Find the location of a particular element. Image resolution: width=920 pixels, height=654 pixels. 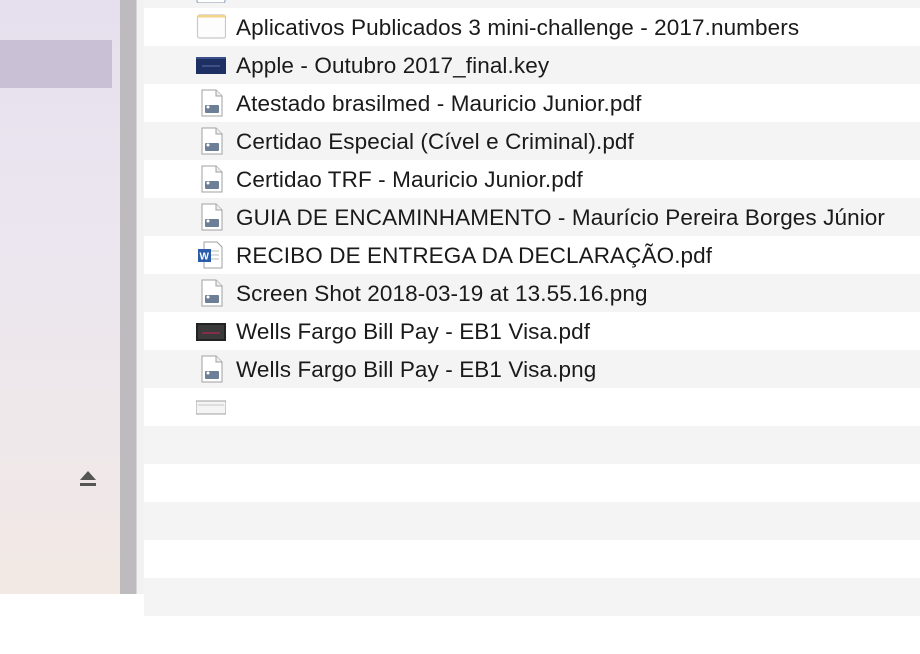

file-name: Wells Fargo Bill Pay - EB1 Visa.png is located at coordinates (416, 369).